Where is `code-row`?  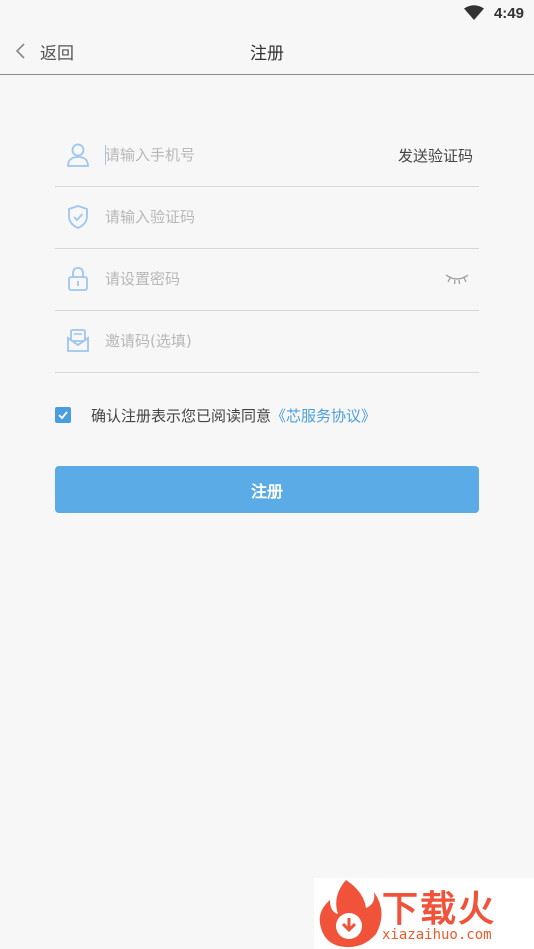
code-row is located at coordinates (267, 218).